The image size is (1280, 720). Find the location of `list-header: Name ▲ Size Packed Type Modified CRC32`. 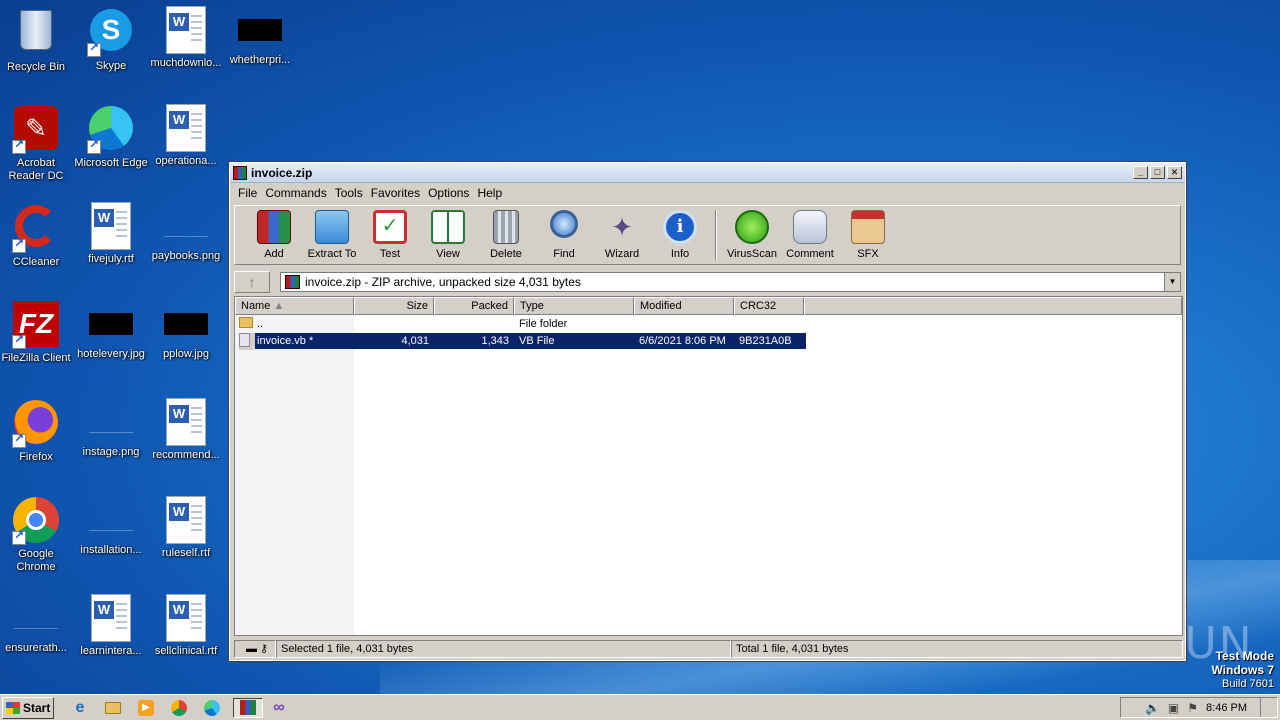

list-header: Name ▲ Size Packed Type Modified CRC32 is located at coordinates (708, 306).